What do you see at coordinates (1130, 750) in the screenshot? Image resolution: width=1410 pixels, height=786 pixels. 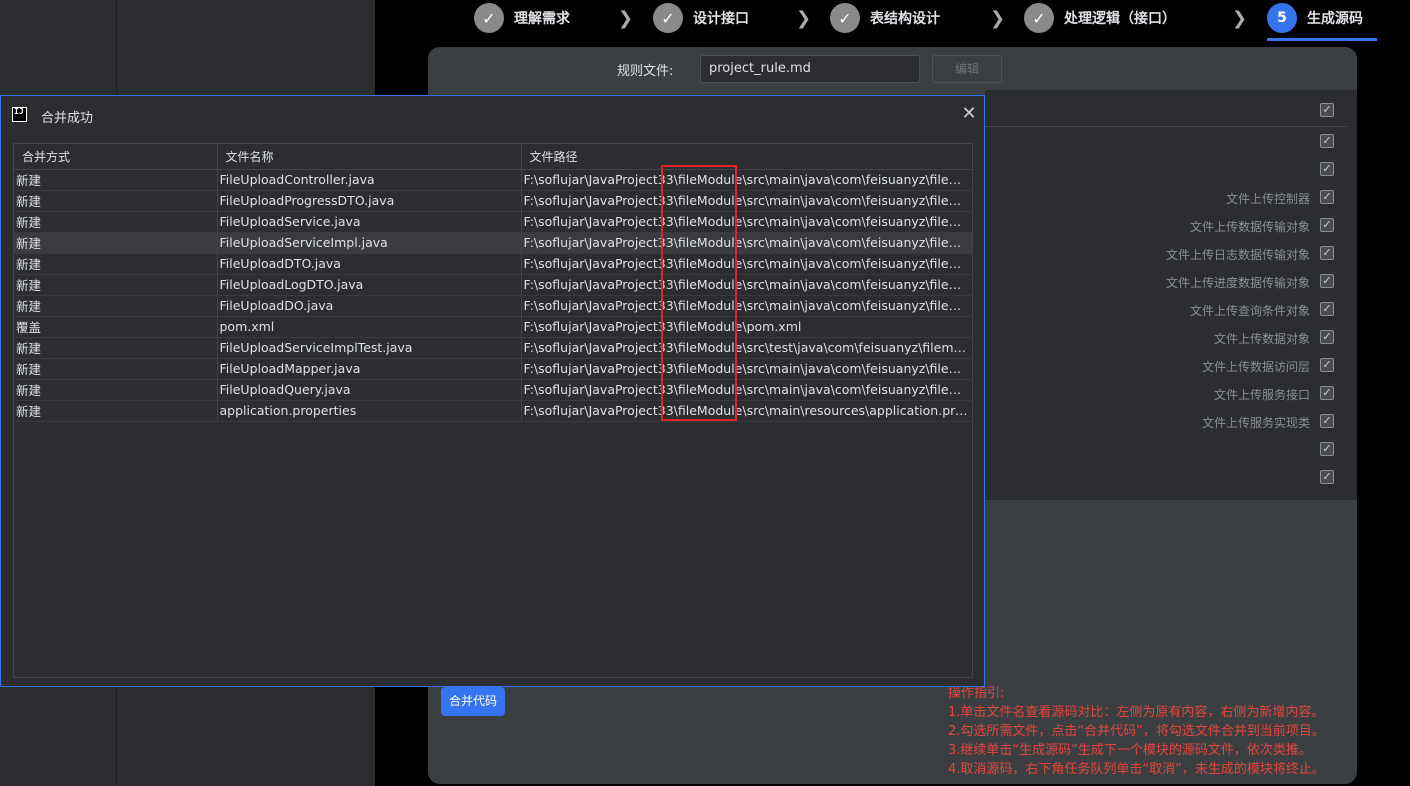 I see `guide-line: 3.继续单击“生成源码”生成下一个模块的源码文件，依次类推。` at bounding box center [1130, 750].